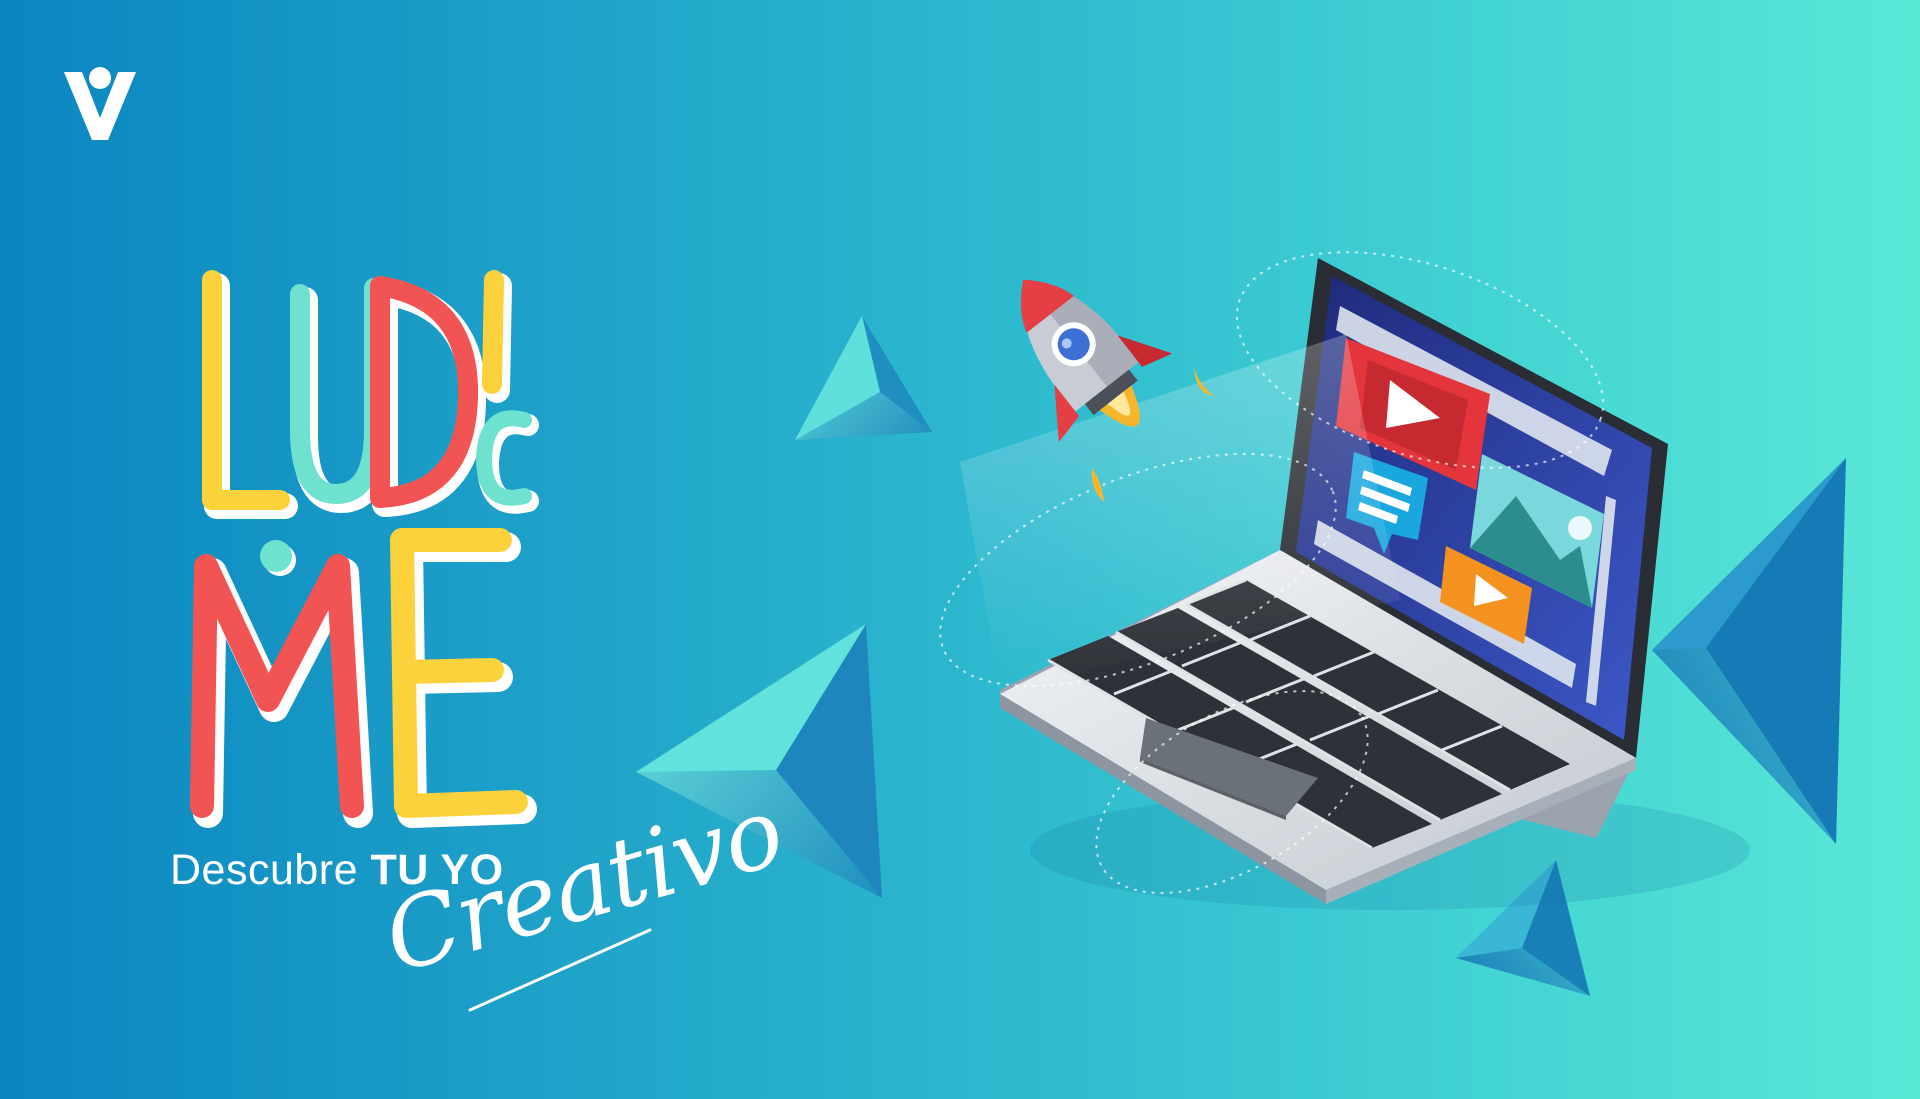  I want to click on tagline-prefix: Descubre, so click(270, 870).